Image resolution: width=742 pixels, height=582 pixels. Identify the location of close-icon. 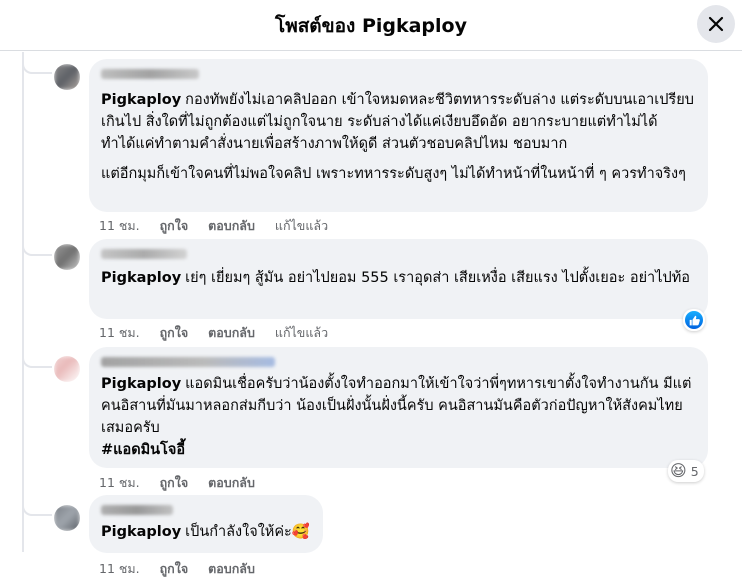
(716, 24).